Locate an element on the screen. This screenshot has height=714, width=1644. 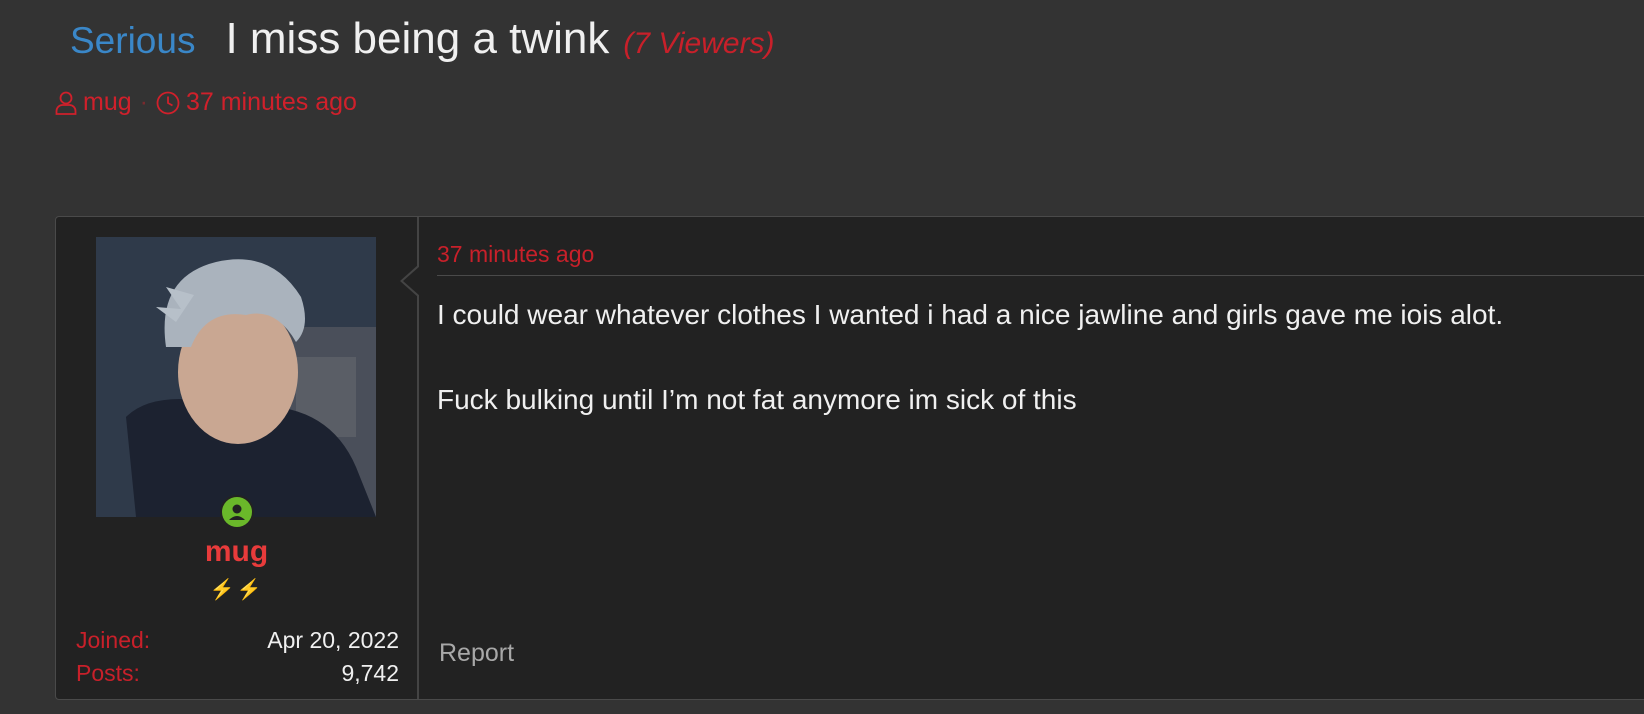
thread-time-link: 37 minutes ago is located at coordinates (271, 102).